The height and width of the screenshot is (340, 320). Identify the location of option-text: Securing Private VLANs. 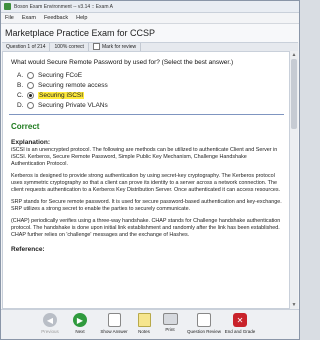
(73, 105).